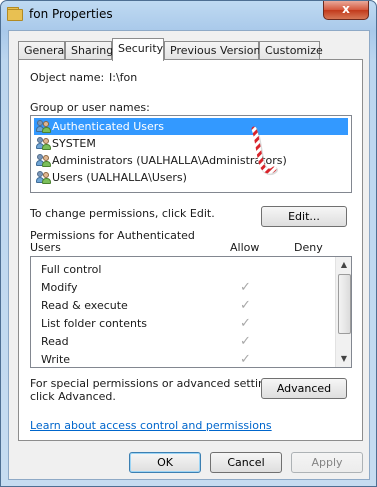 This screenshot has width=377, height=487. What do you see at coordinates (73, 396) in the screenshot?
I see `special-permissions-text-line2: click Advanced.` at bounding box center [73, 396].